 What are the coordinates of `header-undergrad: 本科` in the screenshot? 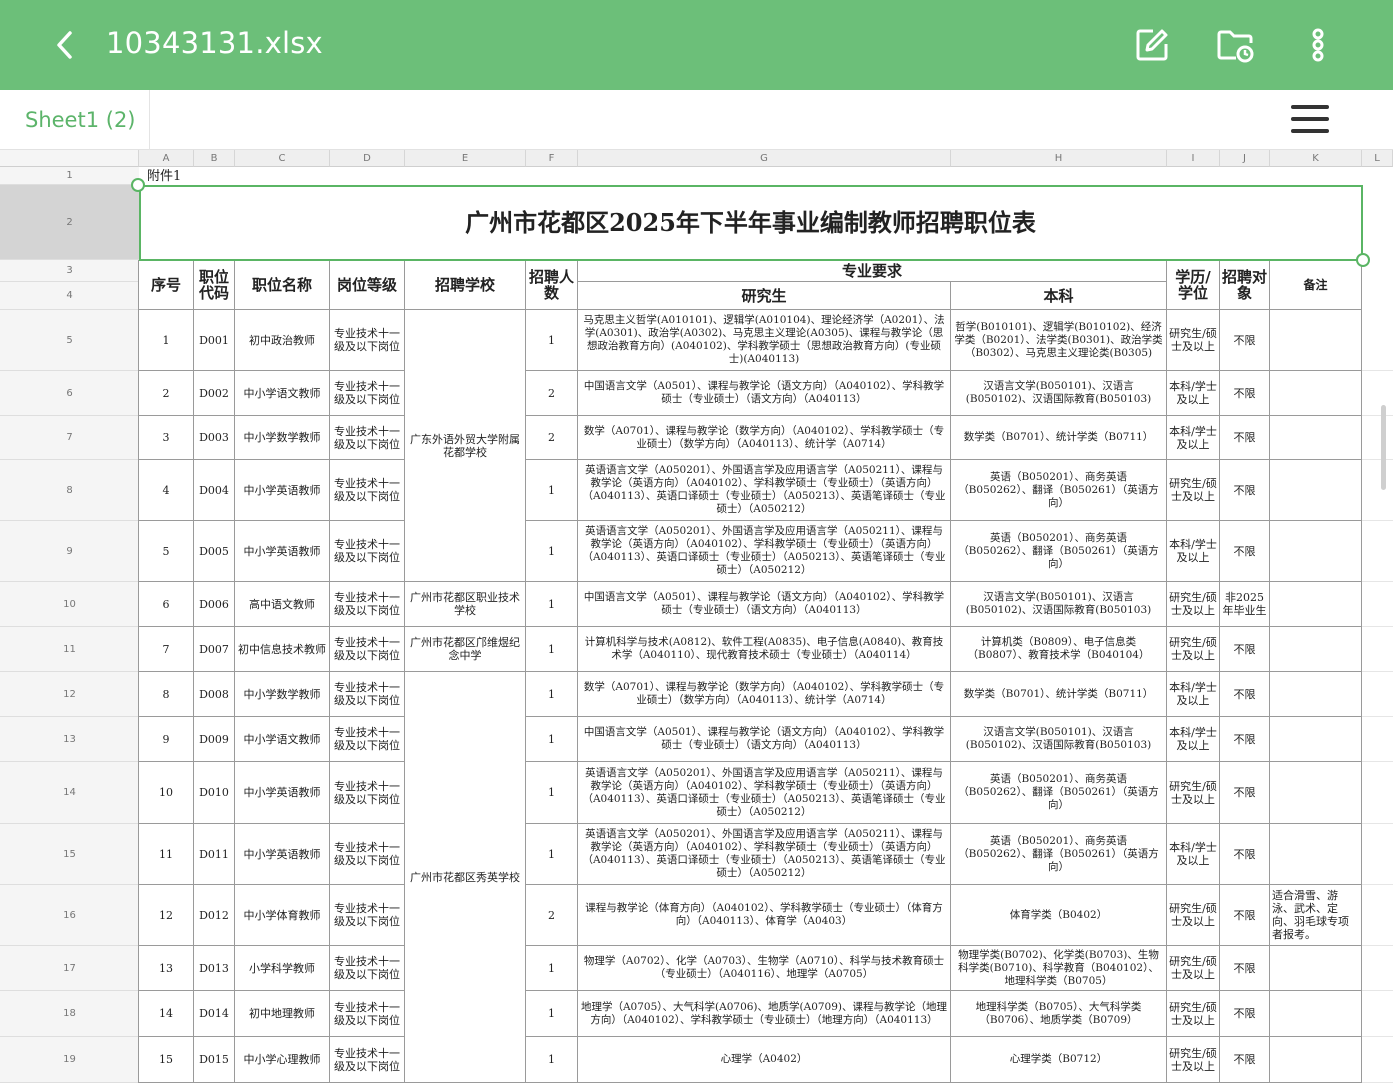 It's located at (1059, 296).